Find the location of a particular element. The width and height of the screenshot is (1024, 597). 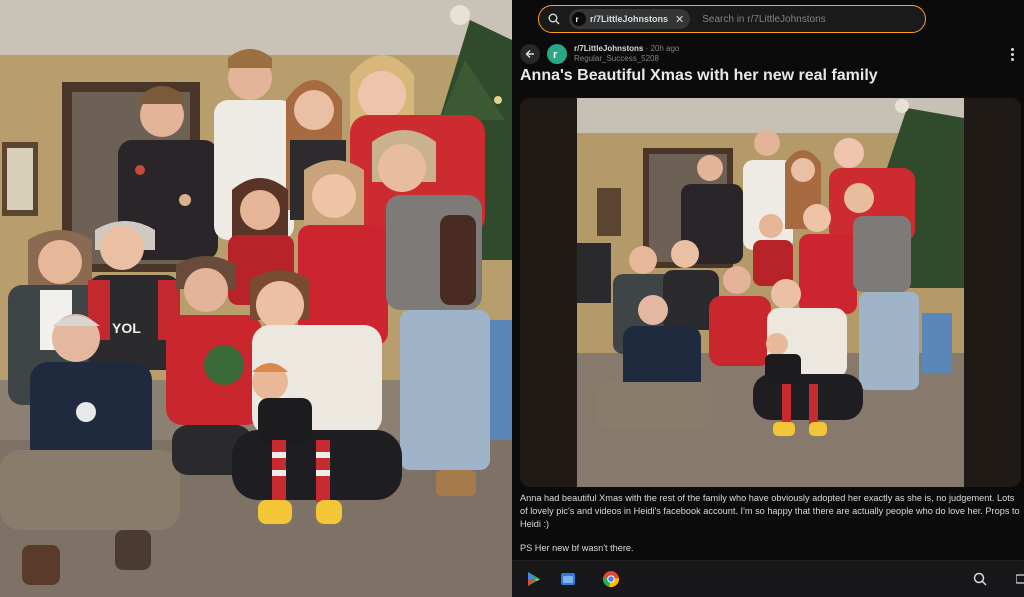

play-store-icon is located at coordinates (534, 579).